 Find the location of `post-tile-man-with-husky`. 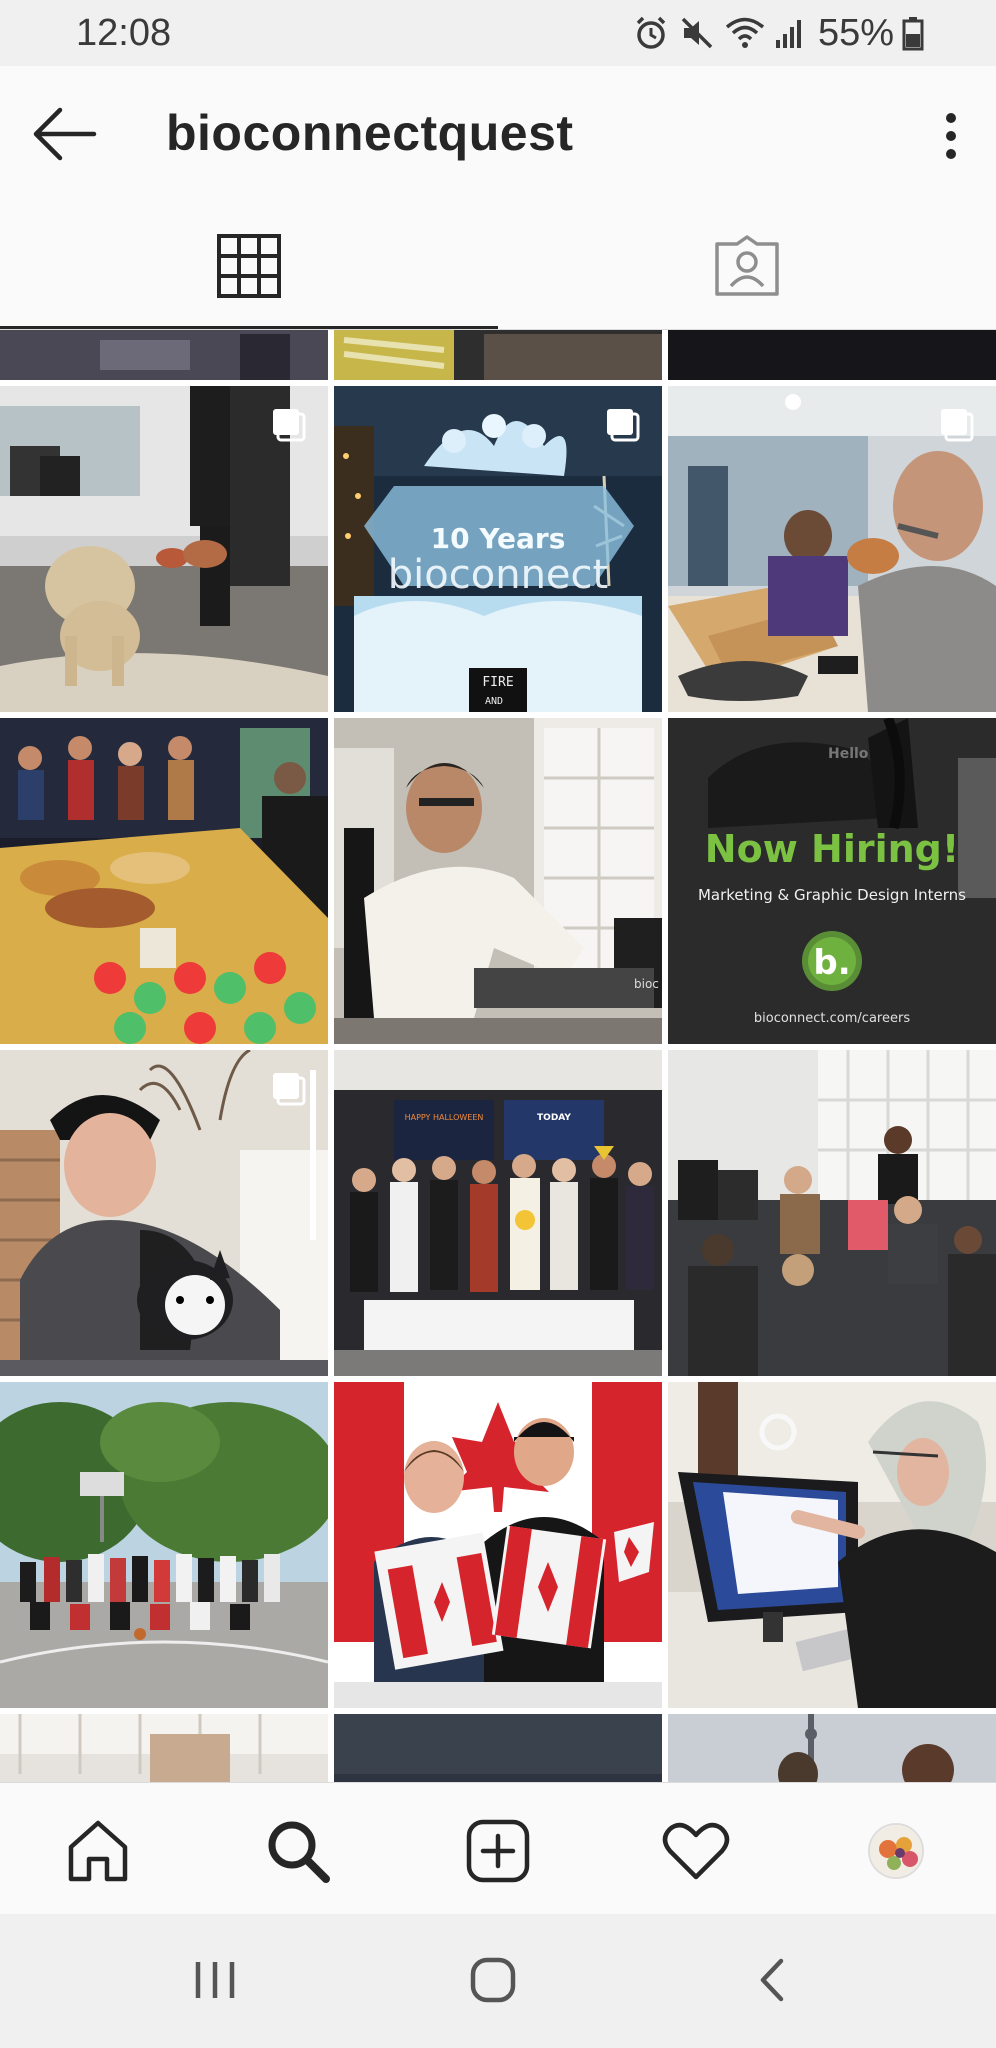

post-tile-man-with-husky is located at coordinates (164, 1213).